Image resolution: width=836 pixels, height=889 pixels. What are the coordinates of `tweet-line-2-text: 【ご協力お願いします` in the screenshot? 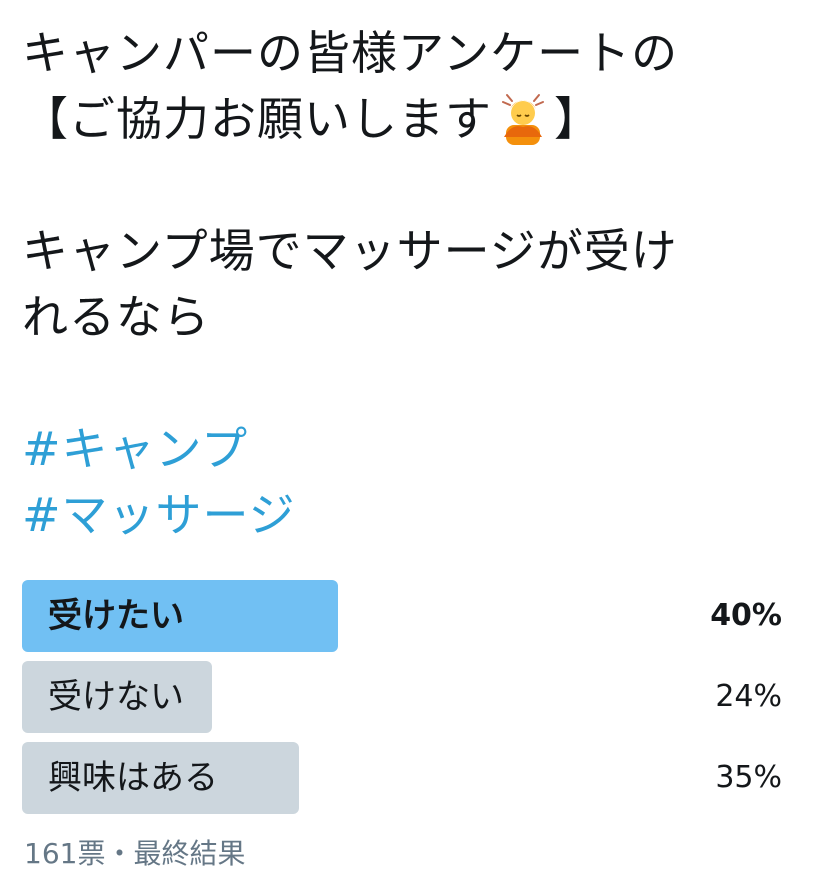 It's located at (257, 119).